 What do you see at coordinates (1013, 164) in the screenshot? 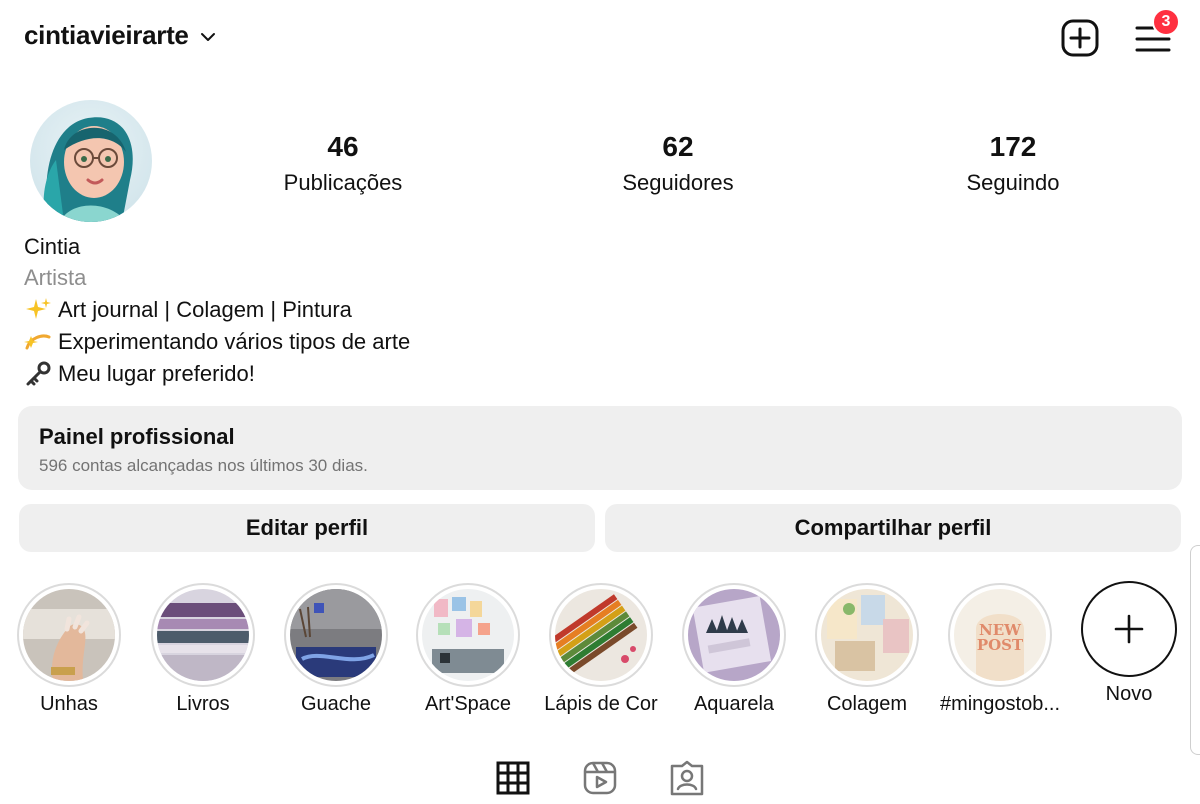
I see `stat-following: 172 Seguindo` at bounding box center [1013, 164].